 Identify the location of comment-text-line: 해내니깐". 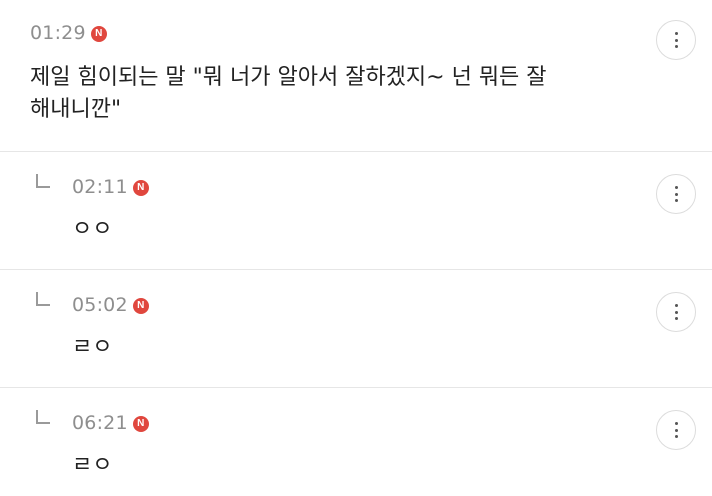
(76, 109).